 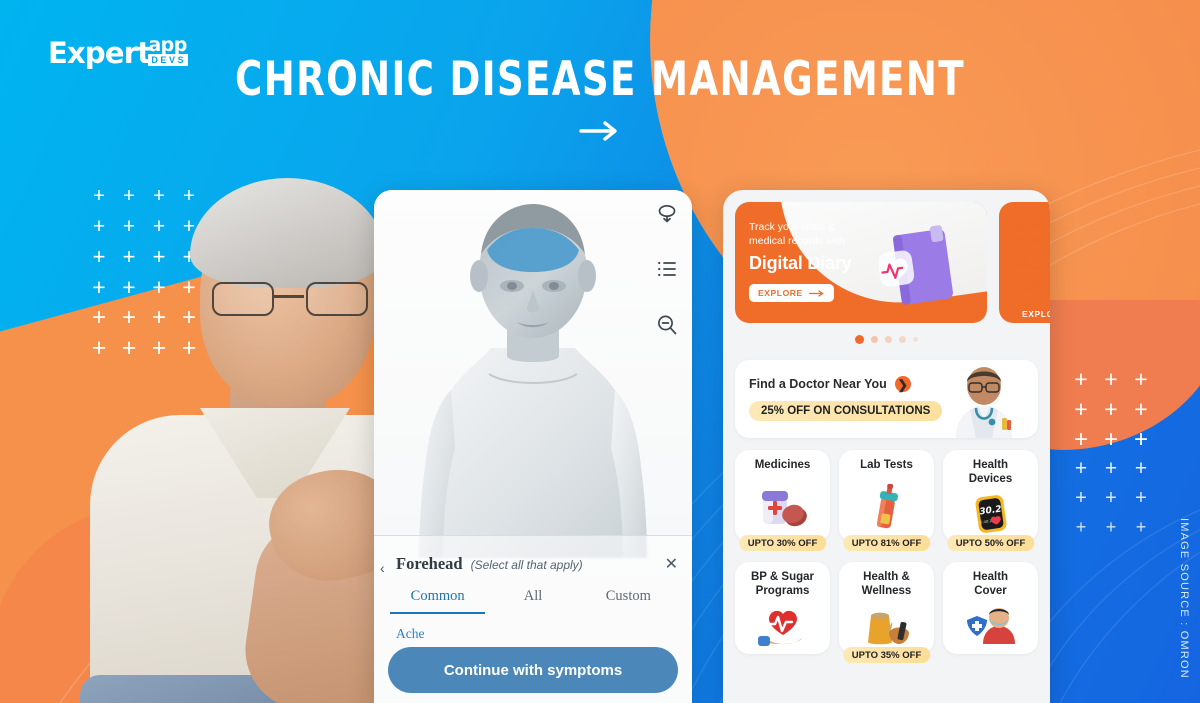 I want to click on sheet-title: Forehead, so click(x=429, y=563).